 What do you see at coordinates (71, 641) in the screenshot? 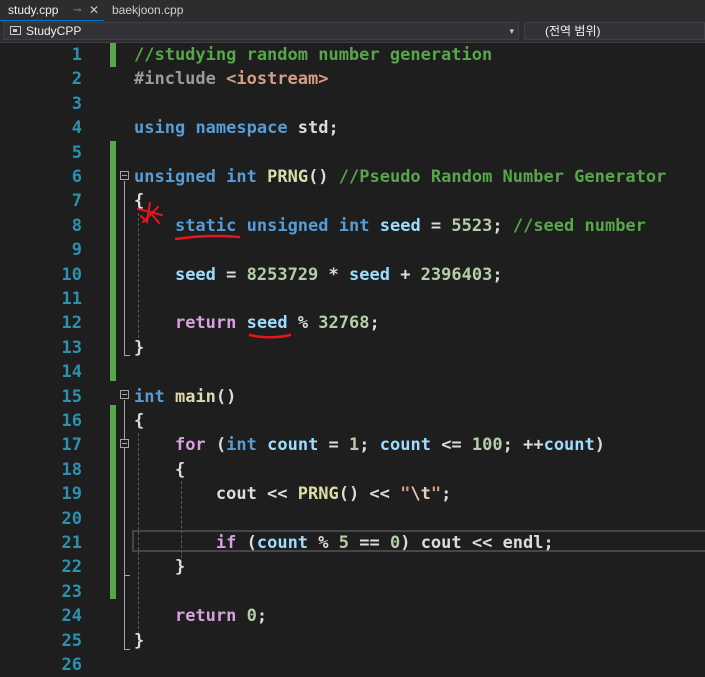
I see `line-number: 25` at bounding box center [71, 641].